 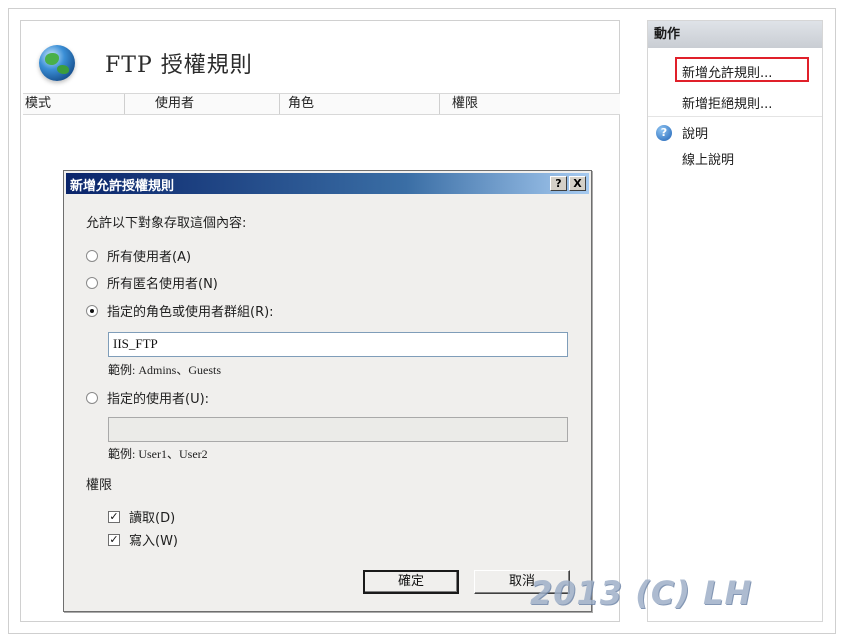 What do you see at coordinates (530, 104) in the screenshot?
I see `column-permissions: 權限` at bounding box center [530, 104].